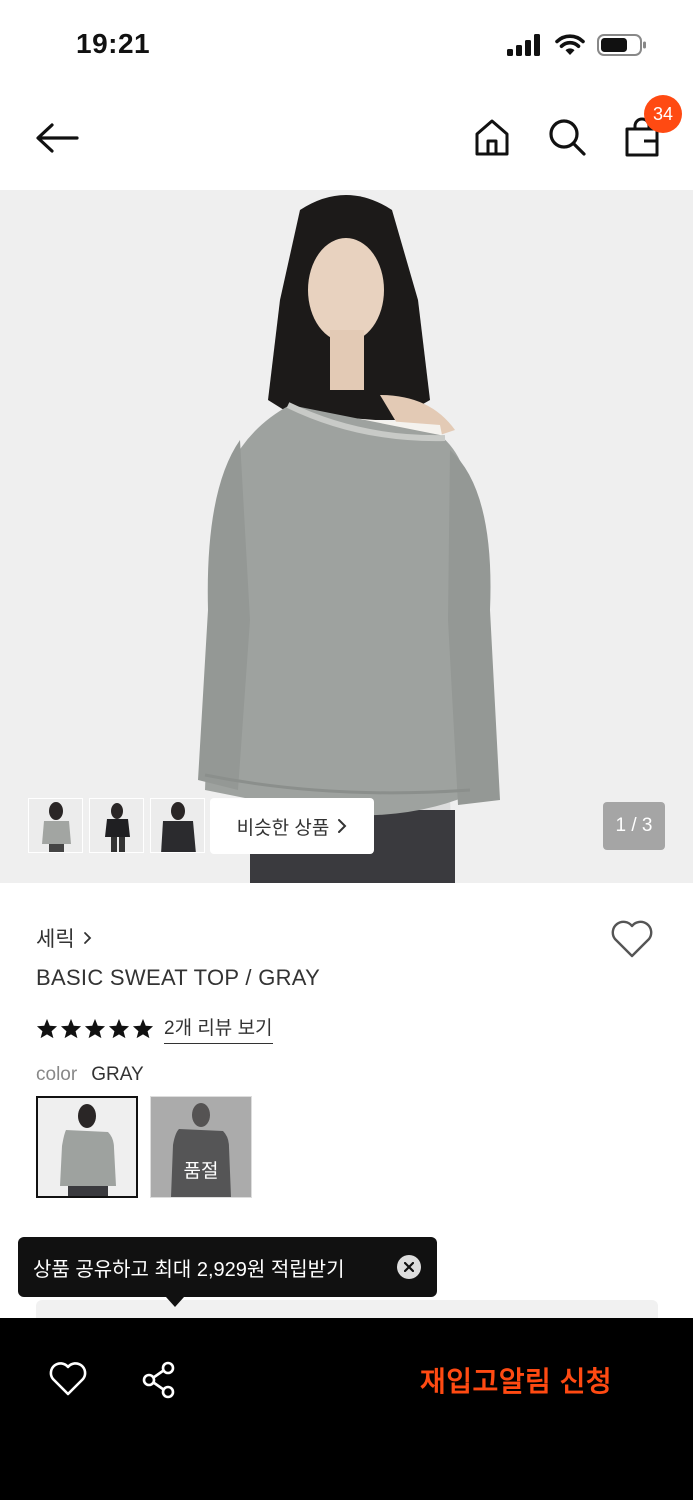 This screenshot has width=693, height=1500. I want to click on product-title: BASIC SWEAT TOP / GRAY, so click(178, 977).